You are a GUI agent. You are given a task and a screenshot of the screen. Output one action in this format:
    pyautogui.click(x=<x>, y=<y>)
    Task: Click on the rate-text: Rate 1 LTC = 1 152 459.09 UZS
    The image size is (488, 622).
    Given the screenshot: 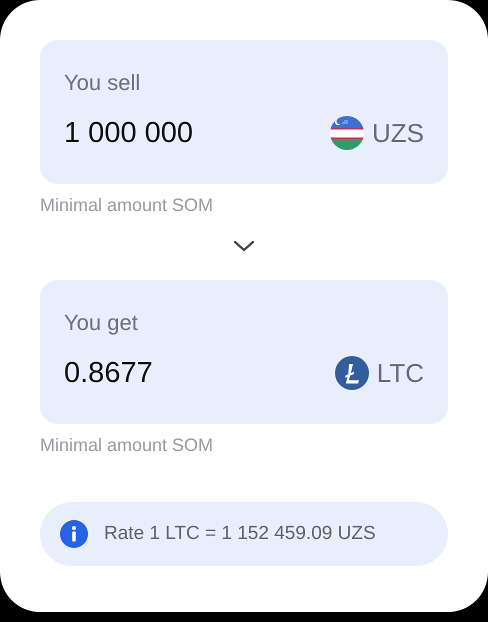 What is the action you would take?
    pyautogui.click(x=240, y=534)
    